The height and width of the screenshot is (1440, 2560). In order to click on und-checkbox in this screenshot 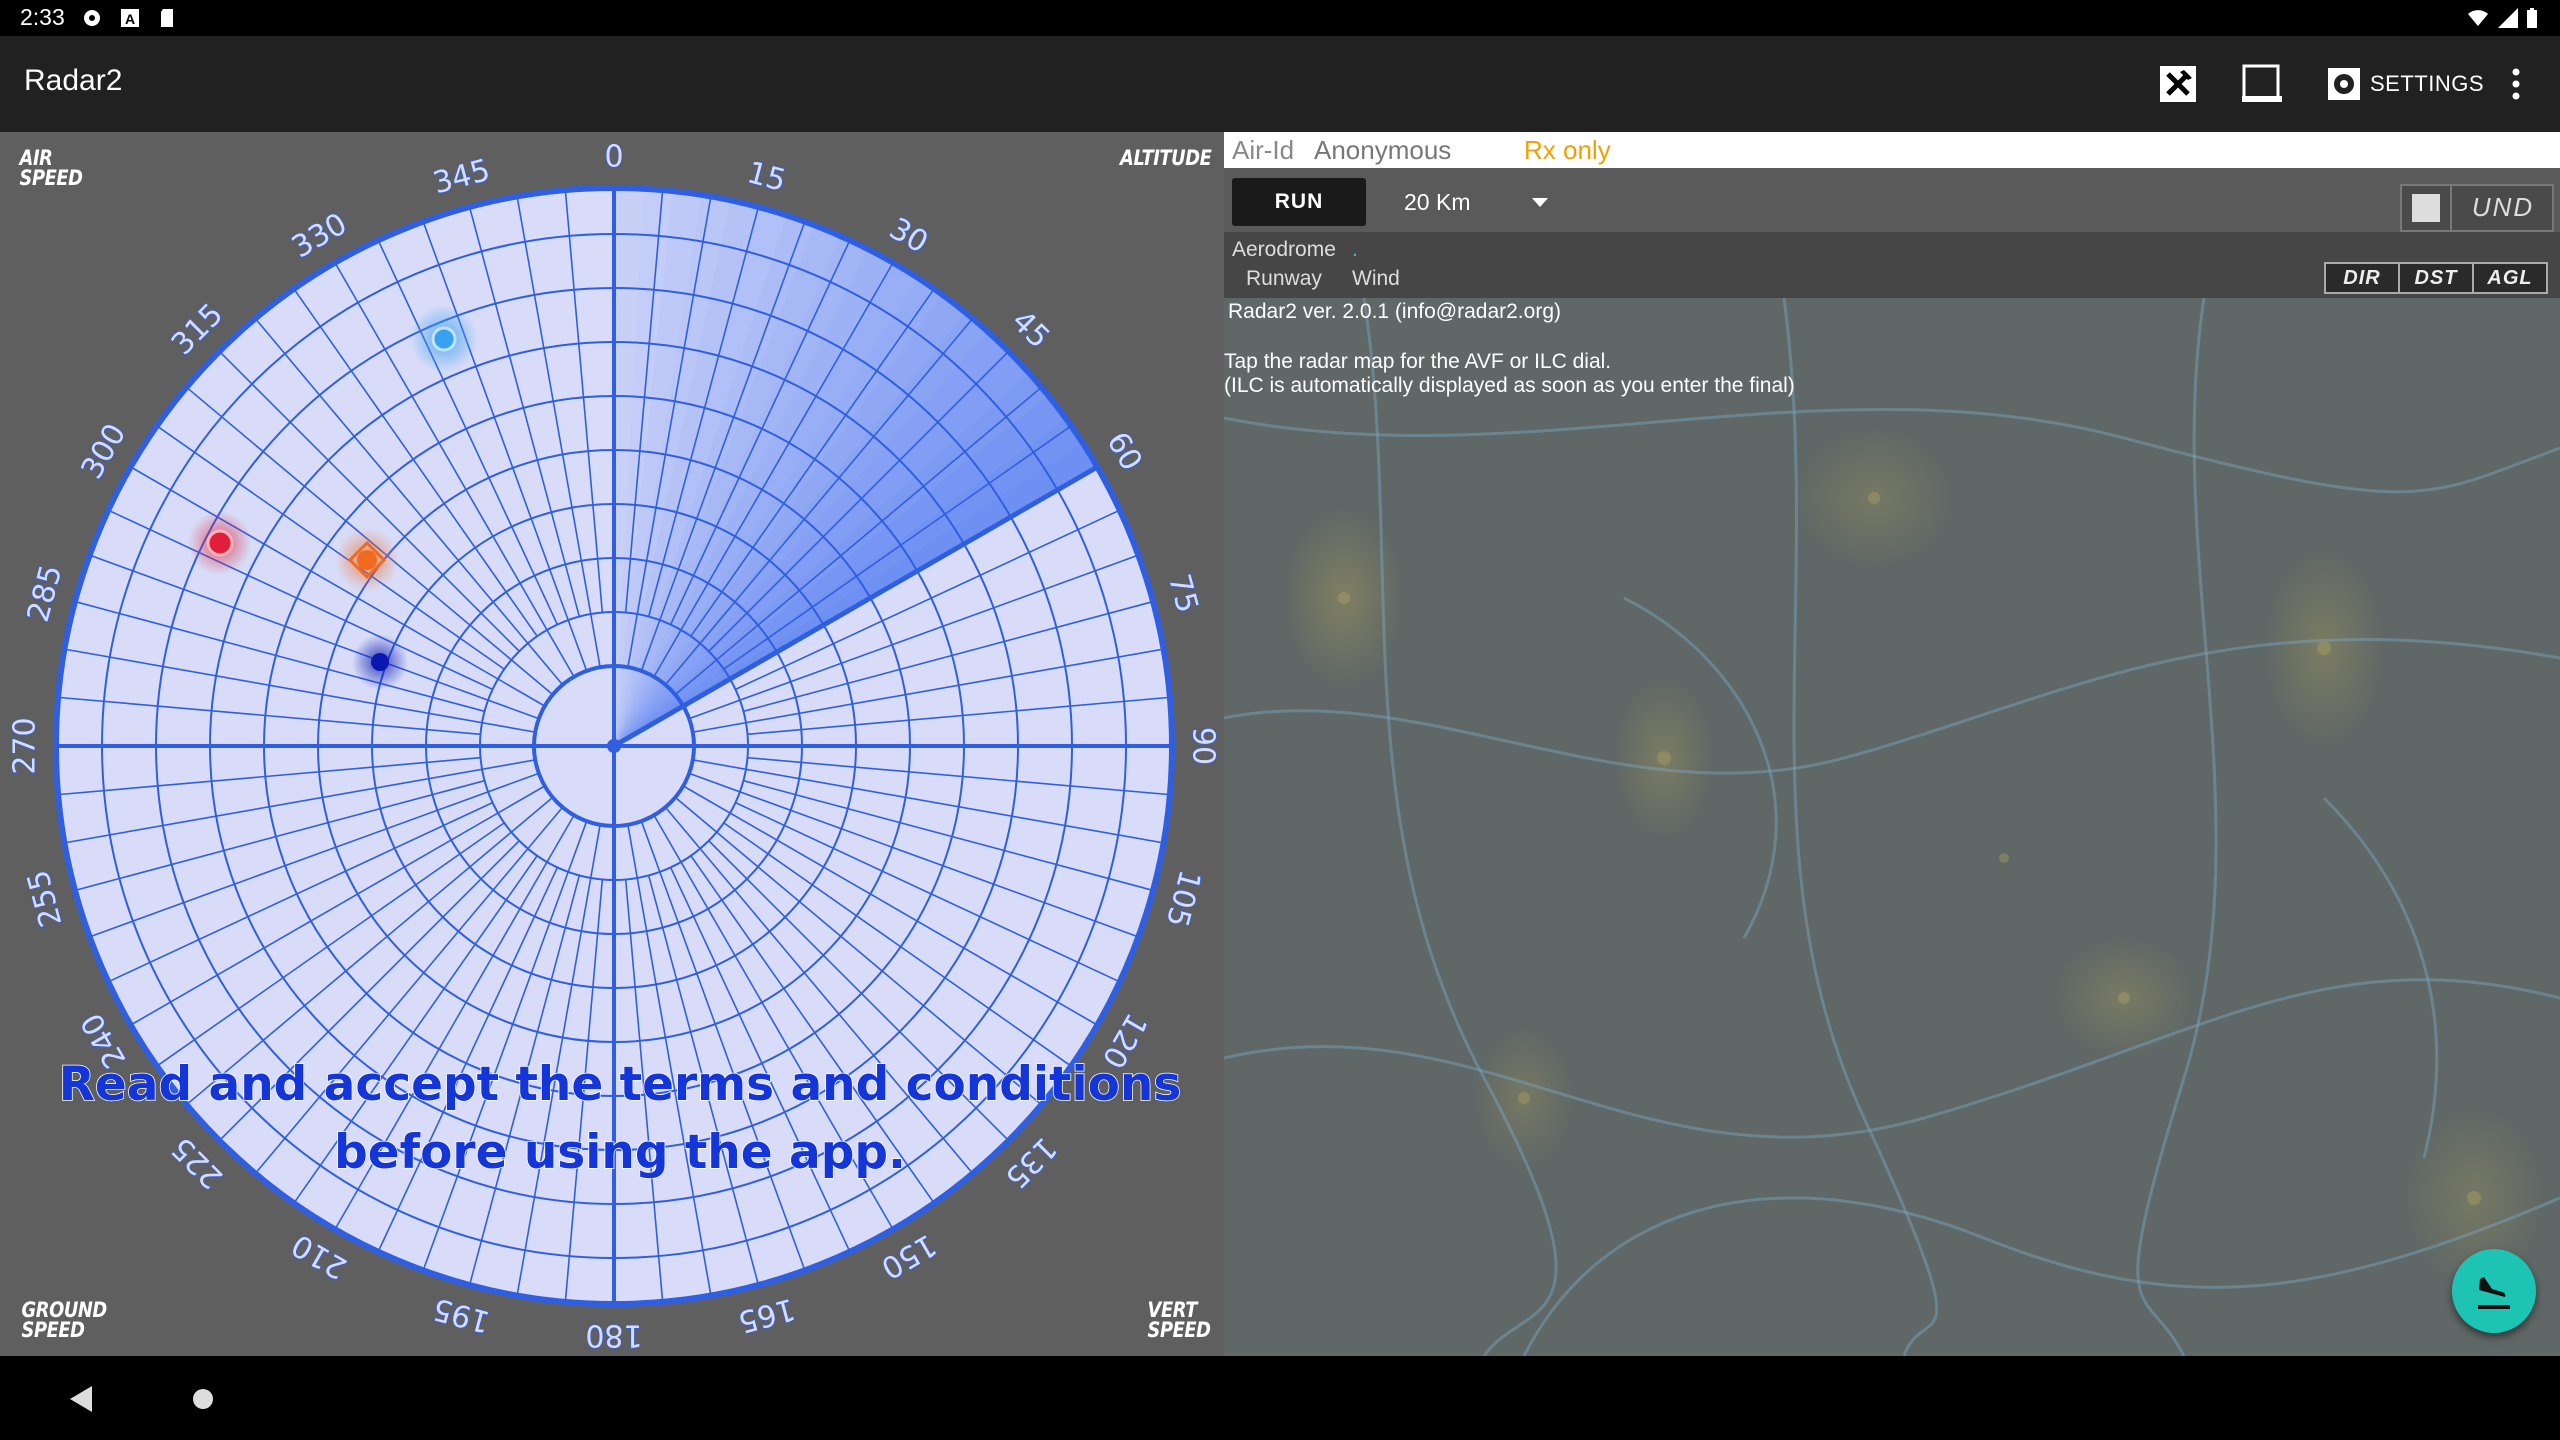, I will do `click(2426, 208)`.